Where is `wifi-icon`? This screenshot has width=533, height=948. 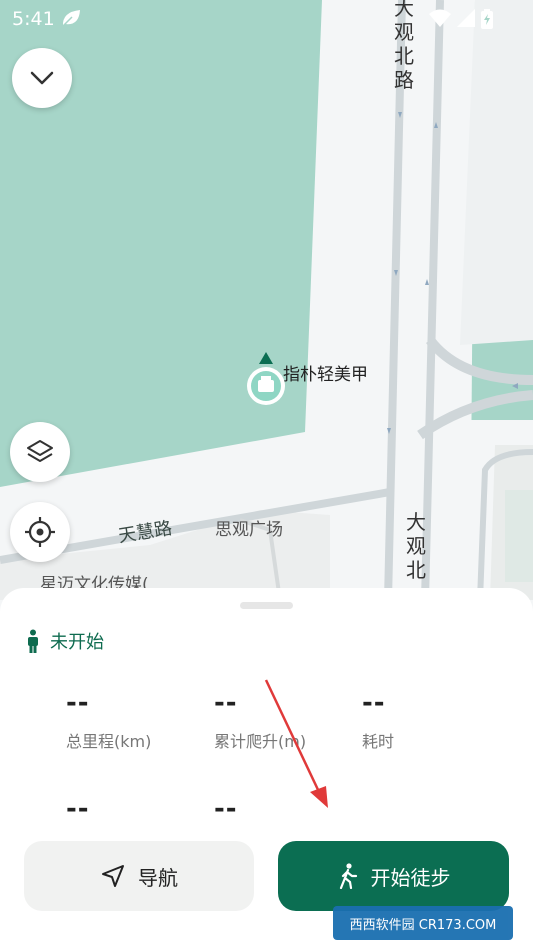 wifi-icon is located at coordinates (440, 21).